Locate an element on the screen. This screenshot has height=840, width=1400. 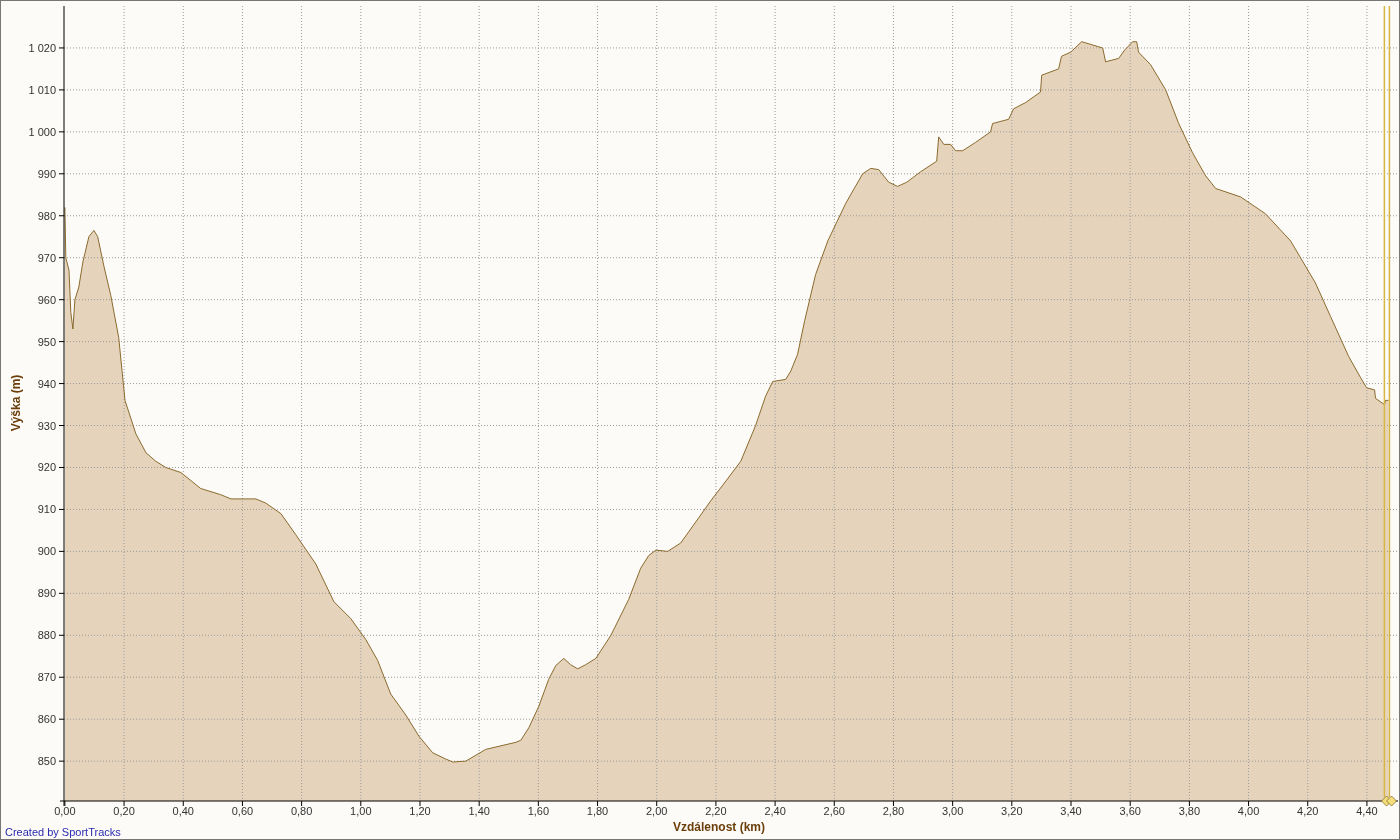
x-tick-label: 2,40 is located at coordinates (775, 811).